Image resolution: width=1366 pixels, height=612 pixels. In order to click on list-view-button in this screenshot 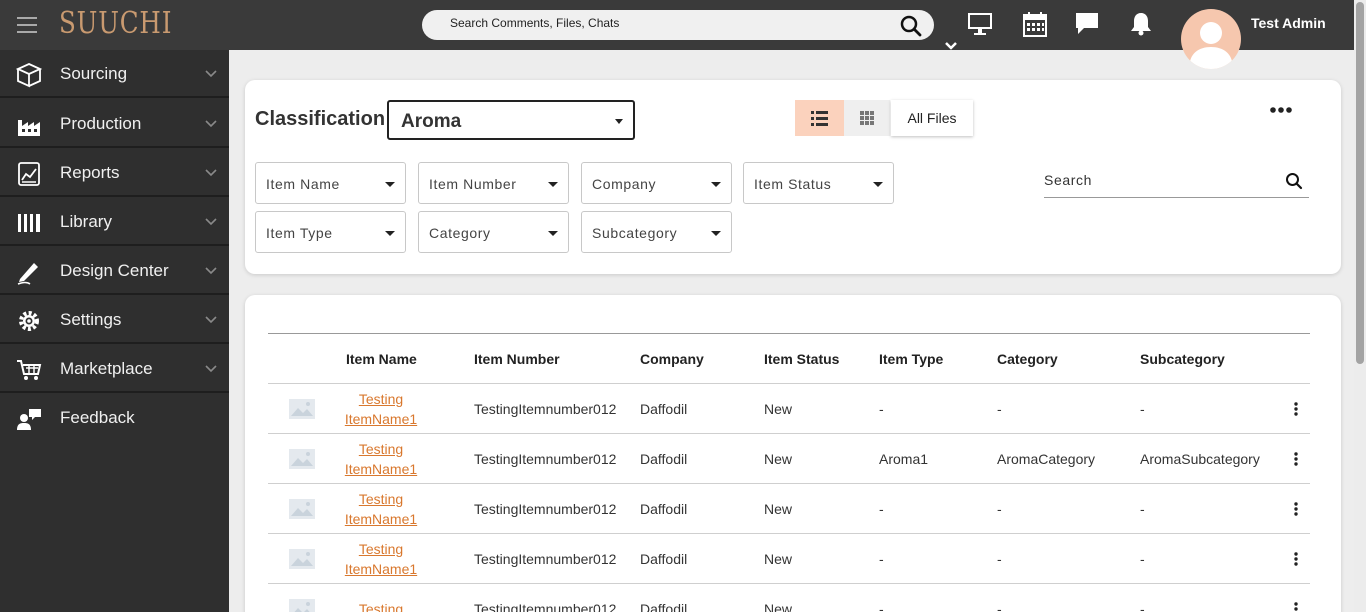, I will do `click(819, 118)`.